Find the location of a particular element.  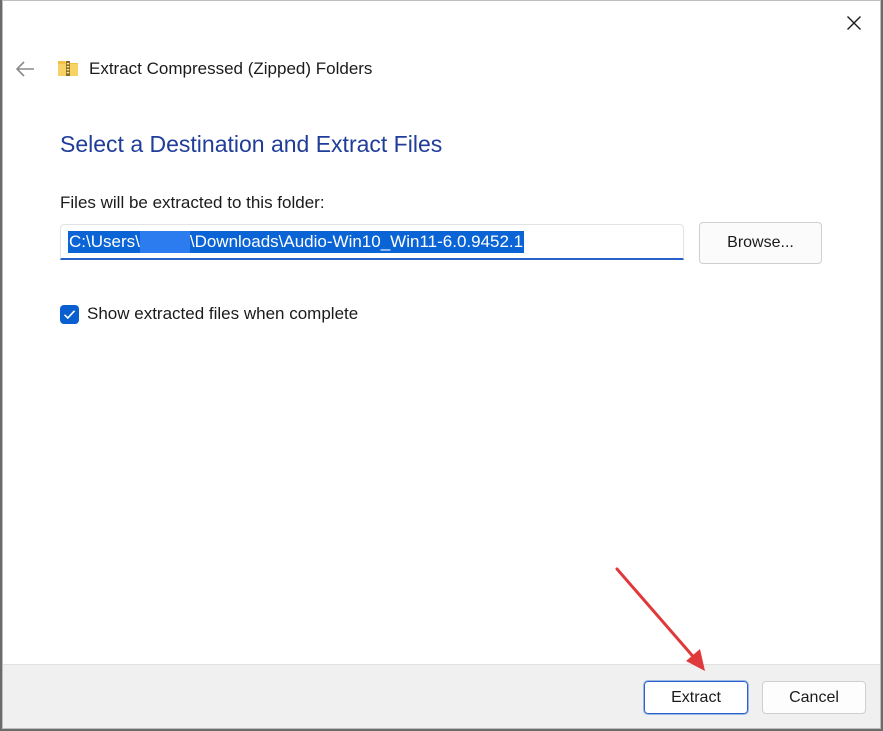

show-files-checkbox is located at coordinates (69, 314).